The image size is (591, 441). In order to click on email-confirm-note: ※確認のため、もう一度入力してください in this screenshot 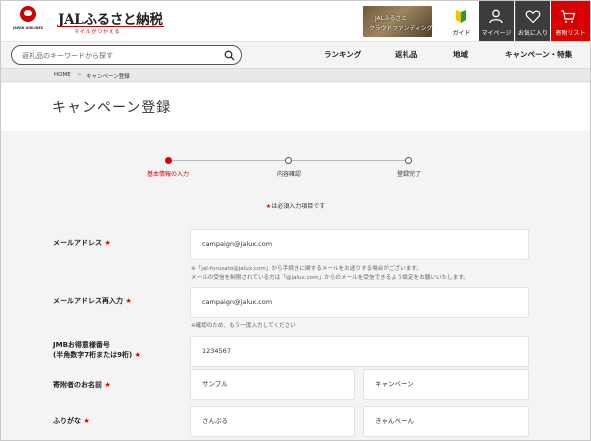, I will do `click(243, 326)`.